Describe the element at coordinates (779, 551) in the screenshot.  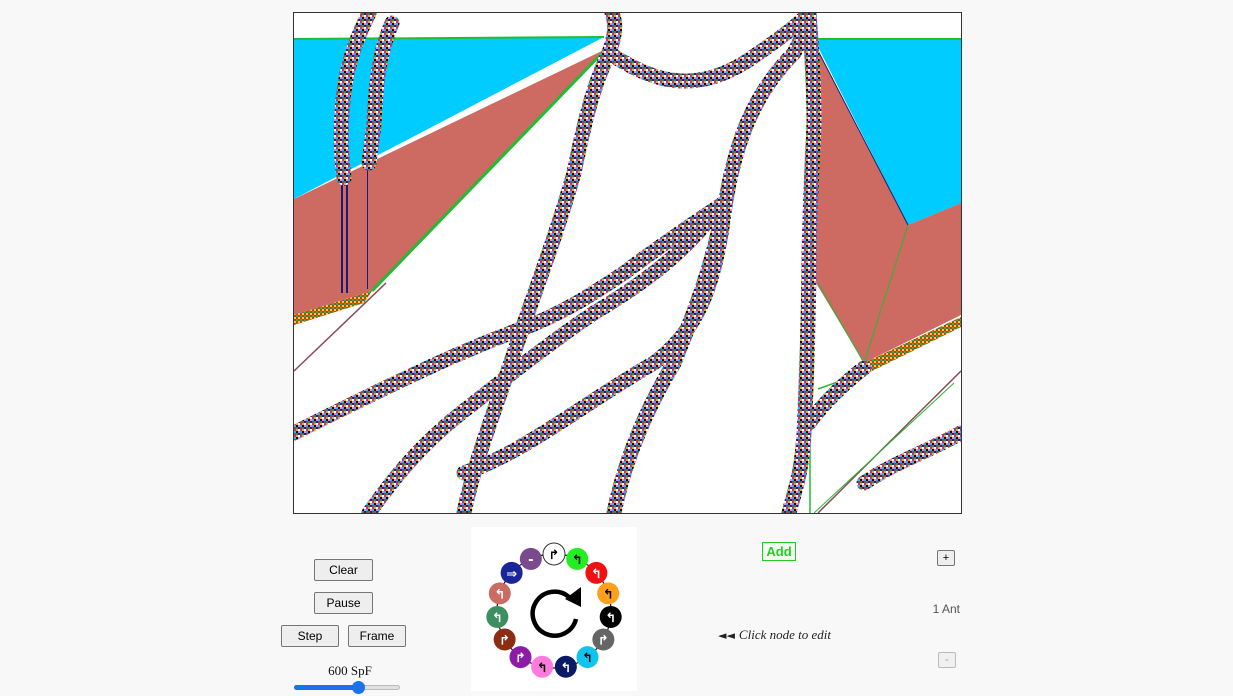
I see `add-ant-button: Add` at that location.